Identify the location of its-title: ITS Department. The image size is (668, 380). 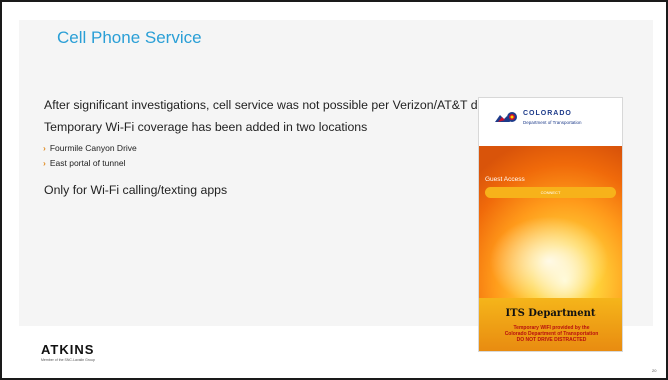
(550, 313).